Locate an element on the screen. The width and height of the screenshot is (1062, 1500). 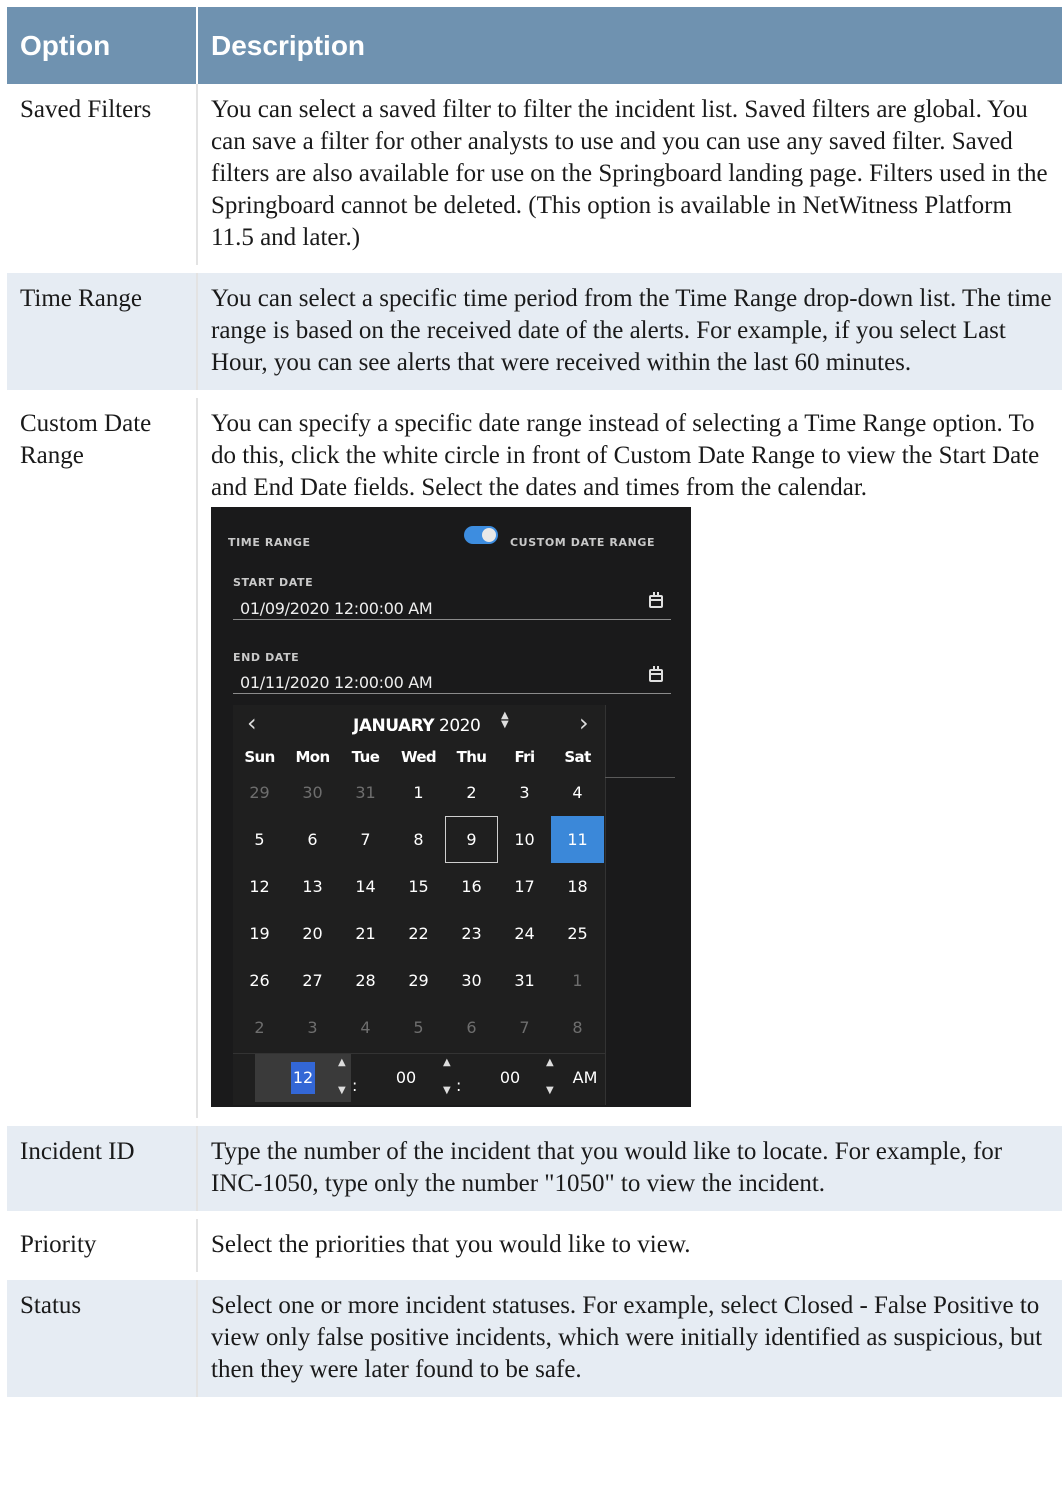
hour-up-arrow-icon: ▲ is located at coordinates (342, 1063).